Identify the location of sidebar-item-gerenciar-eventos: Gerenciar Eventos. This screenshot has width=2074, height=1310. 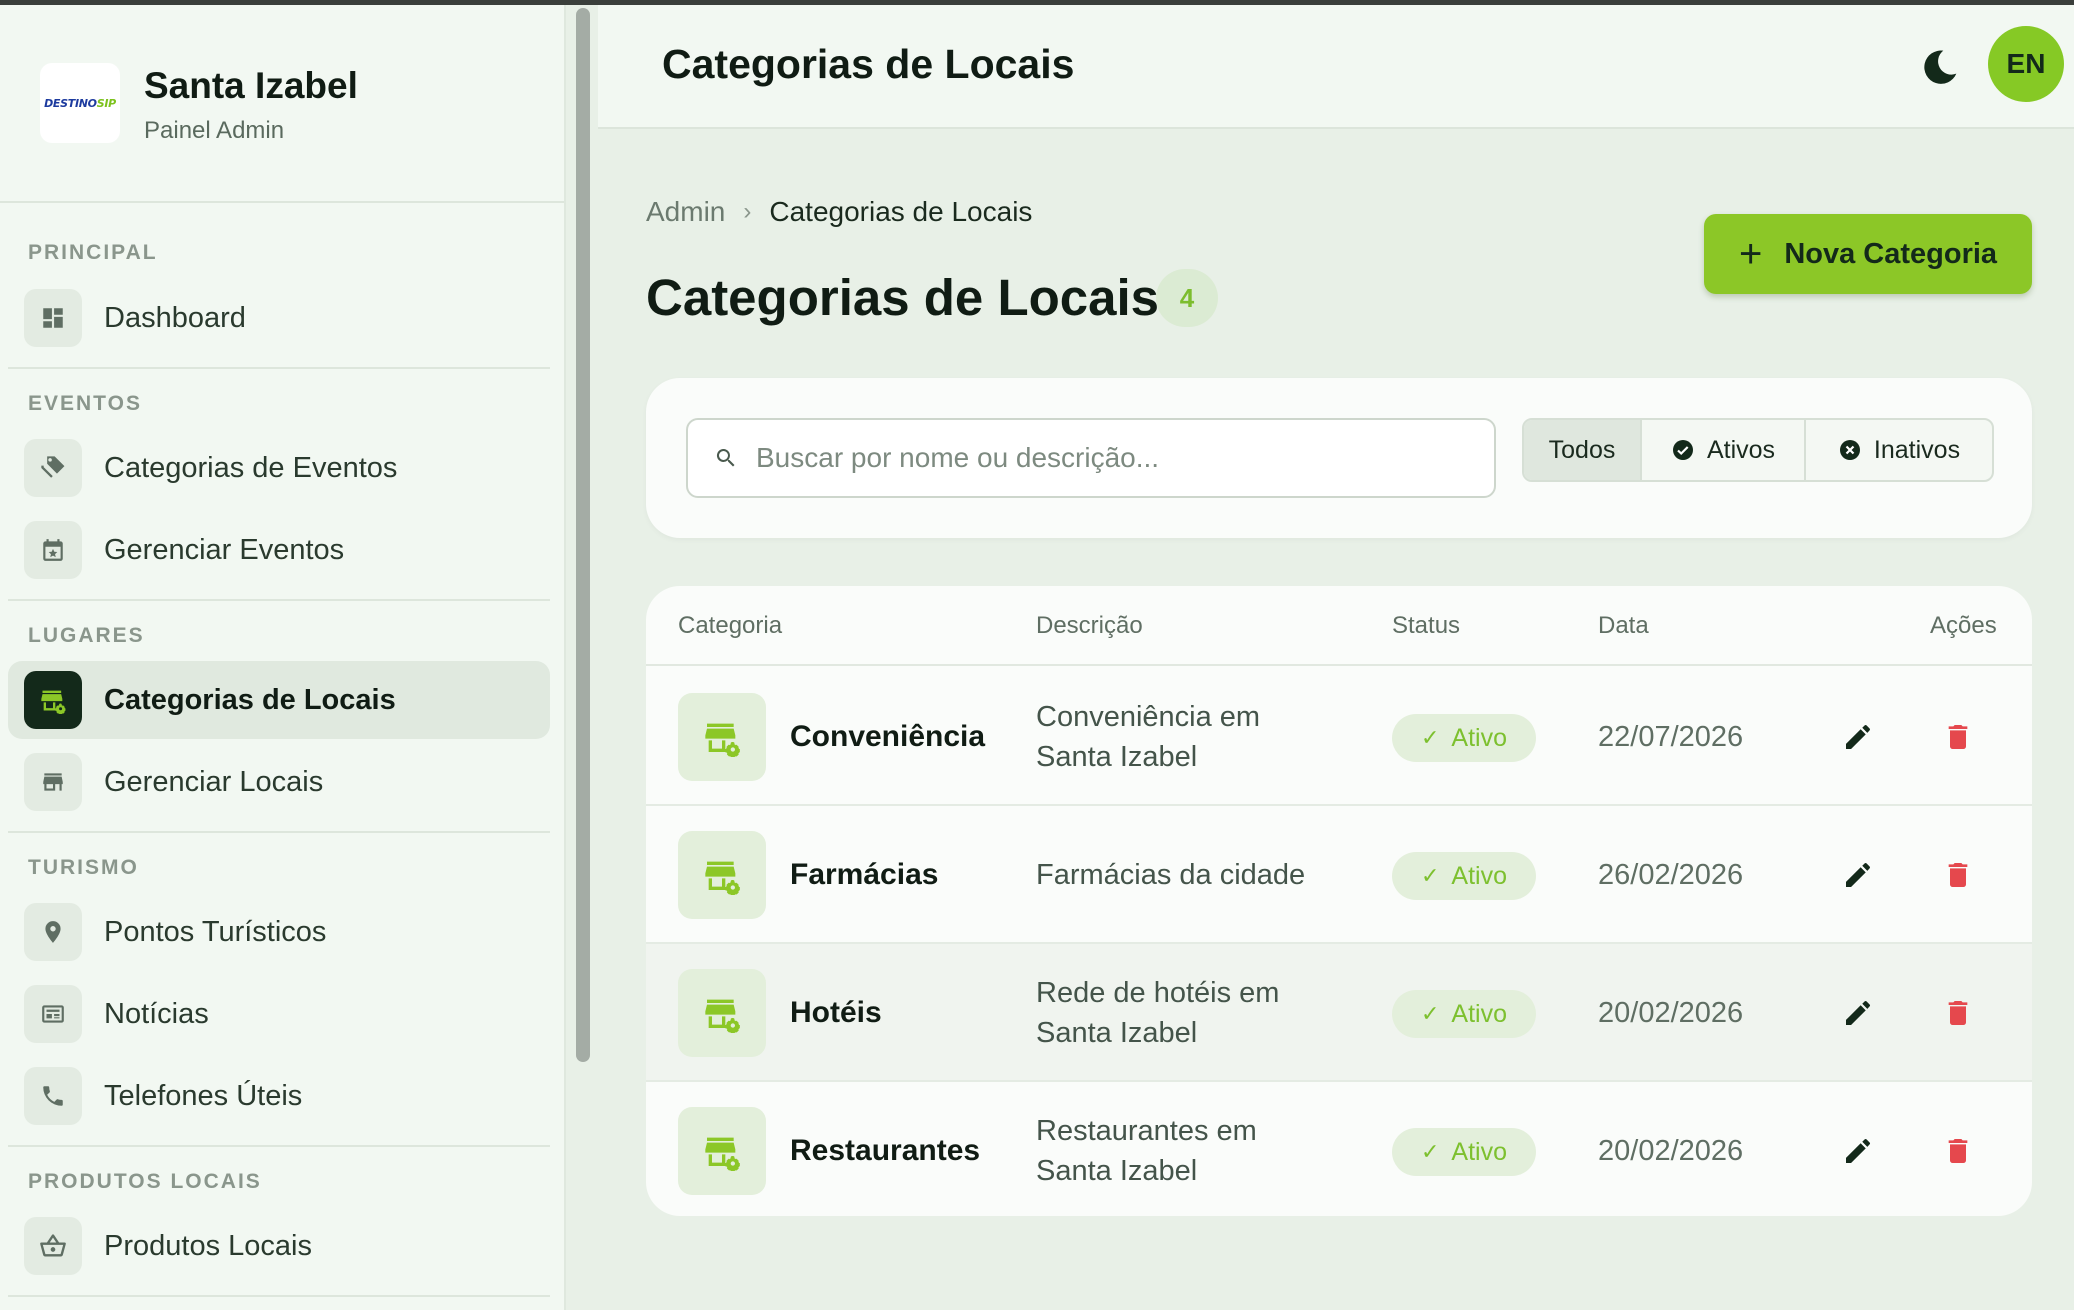
(279, 550).